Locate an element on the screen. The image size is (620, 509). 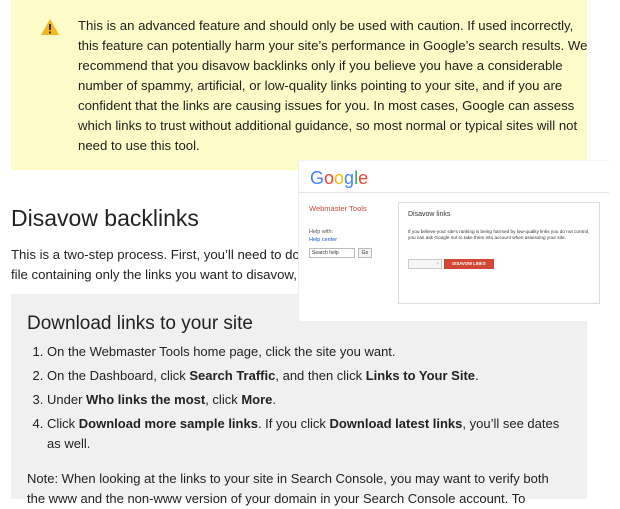
step-bold: Download latest links is located at coordinates (396, 423).